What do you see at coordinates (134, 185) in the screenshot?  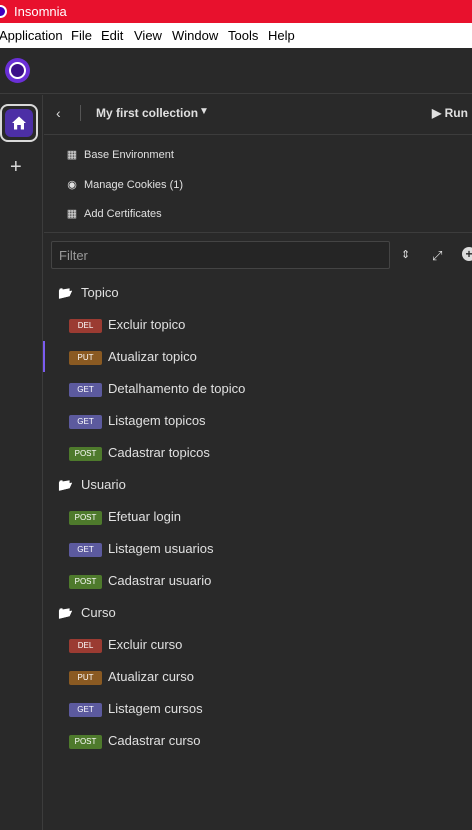 I see `link-label: Manage Cookies (1)` at bounding box center [134, 185].